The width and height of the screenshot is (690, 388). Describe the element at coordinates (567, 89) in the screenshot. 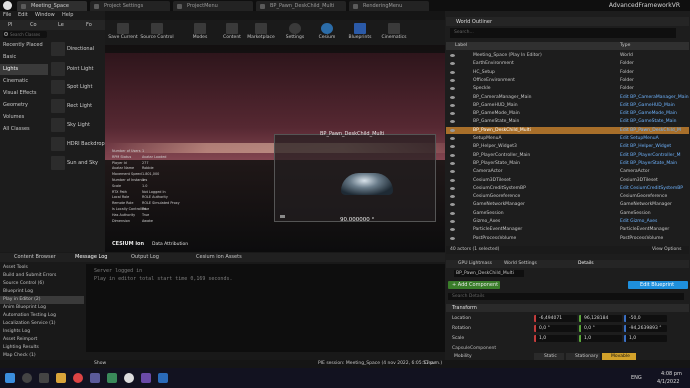

I see `outliner-row: Speckle Folder` at that location.